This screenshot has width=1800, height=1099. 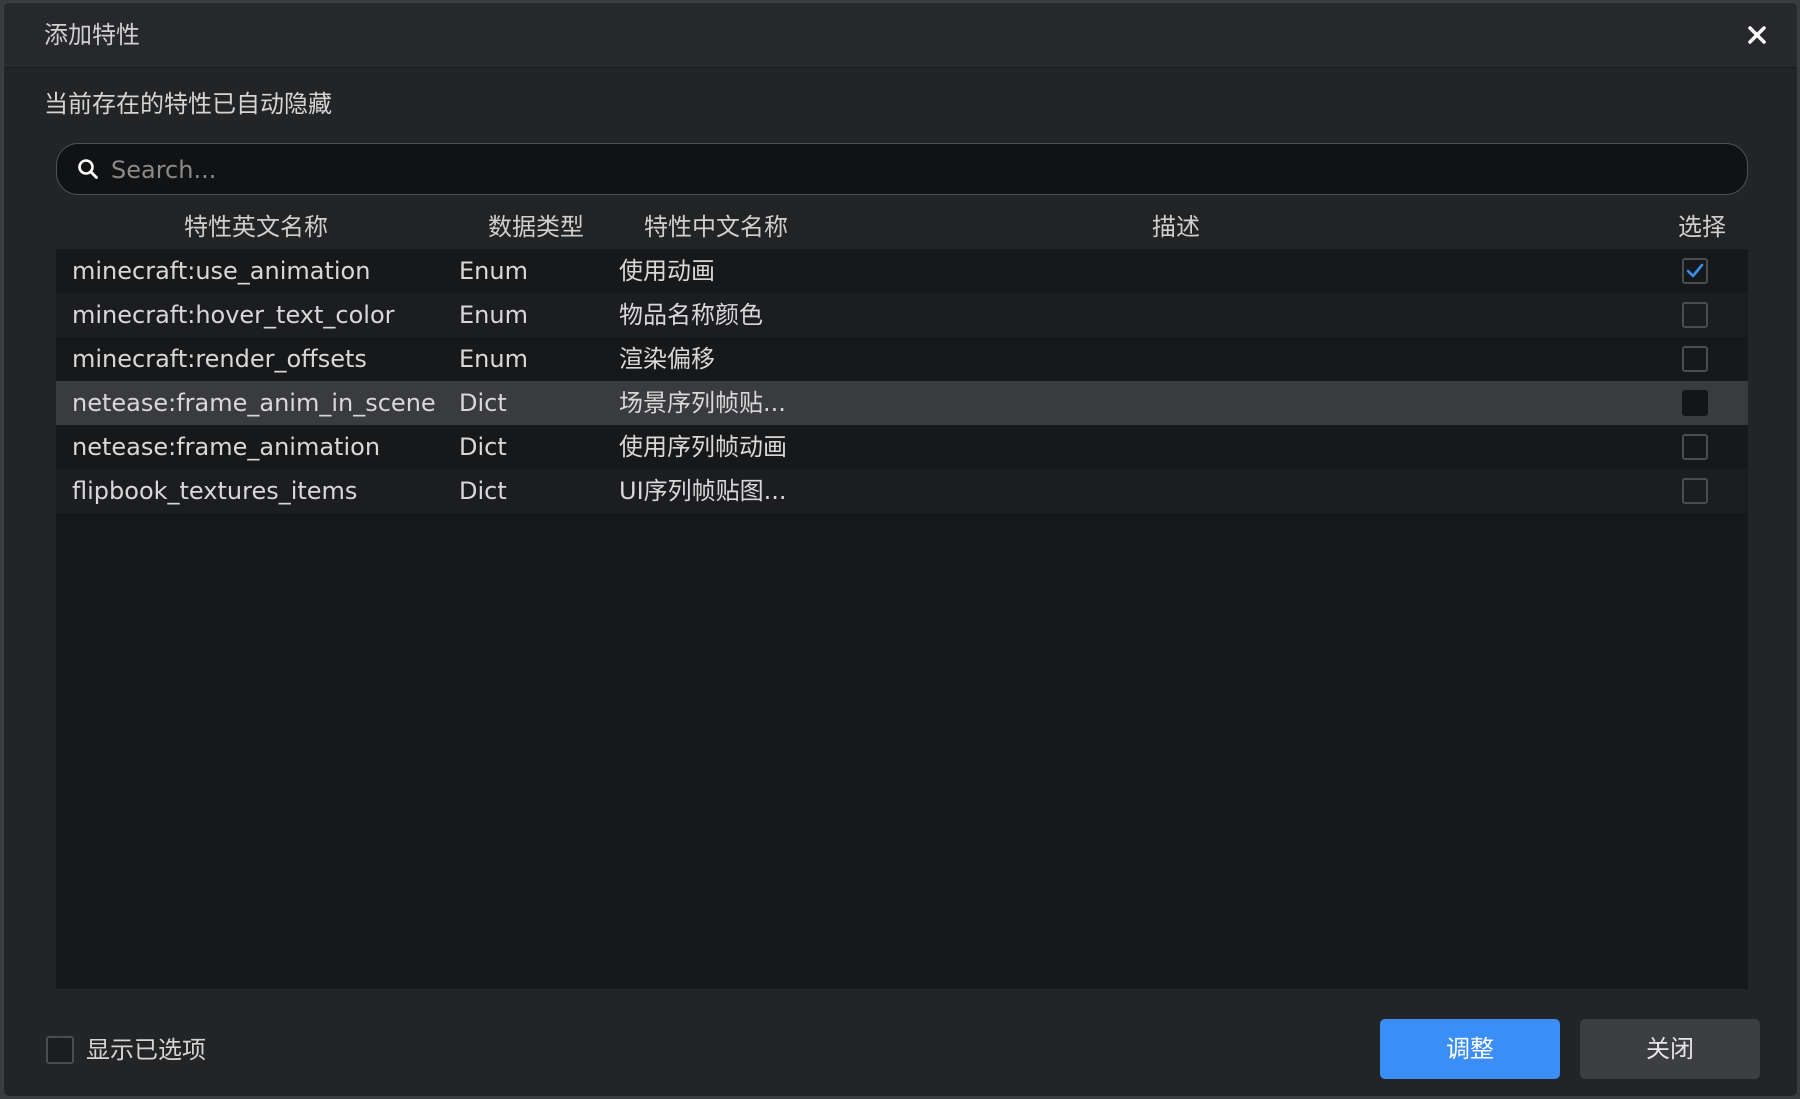 What do you see at coordinates (92, 35) in the screenshot?
I see `dialog-title: 添加特性` at bounding box center [92, 35].